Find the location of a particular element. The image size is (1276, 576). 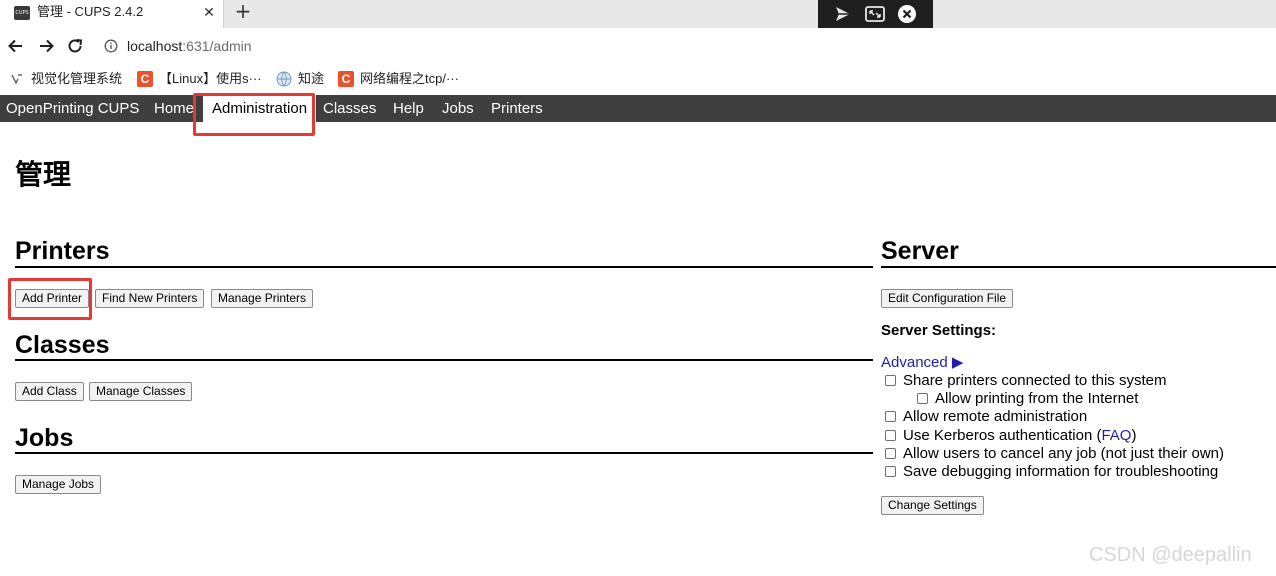

bookmark-item: C 【Linux】使用s··· is located at coordinates (202, 80).